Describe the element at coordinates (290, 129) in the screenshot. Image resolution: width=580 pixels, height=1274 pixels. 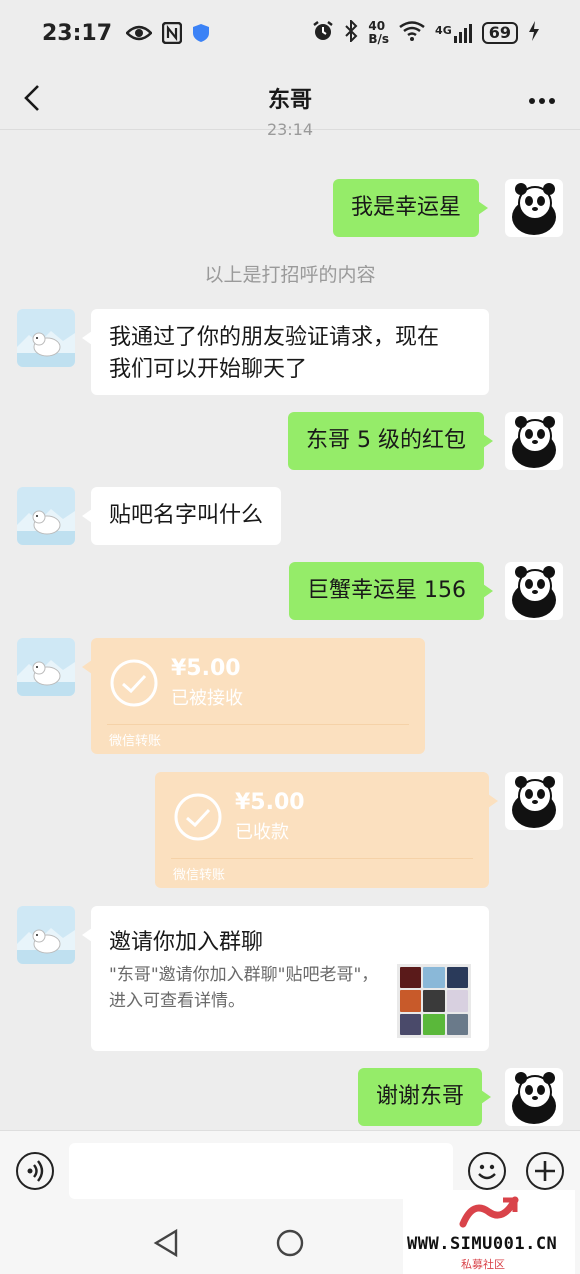
I see `message-timestamp: 23:14` at that location.